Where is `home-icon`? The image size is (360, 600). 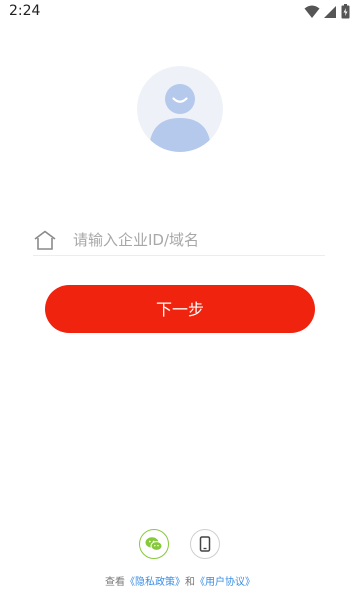 home-icon is located at coordinates (45, 240).